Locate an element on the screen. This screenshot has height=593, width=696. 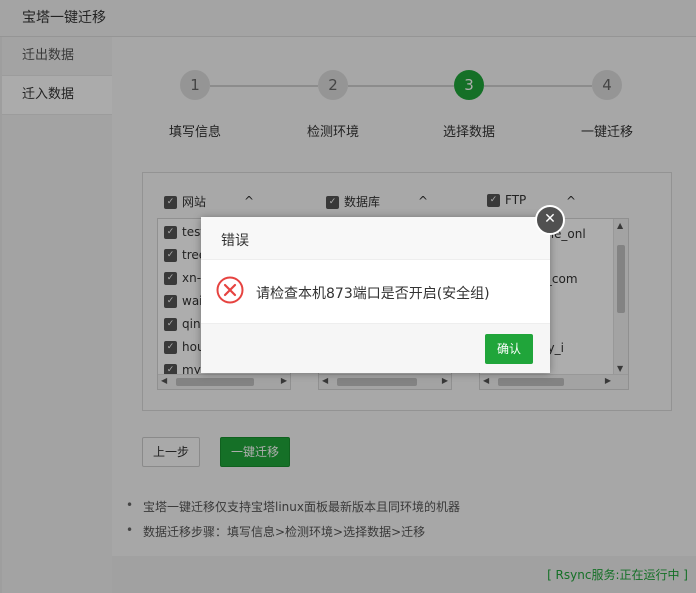
dialog-header: 错误 is located at coordinates (375, 238).